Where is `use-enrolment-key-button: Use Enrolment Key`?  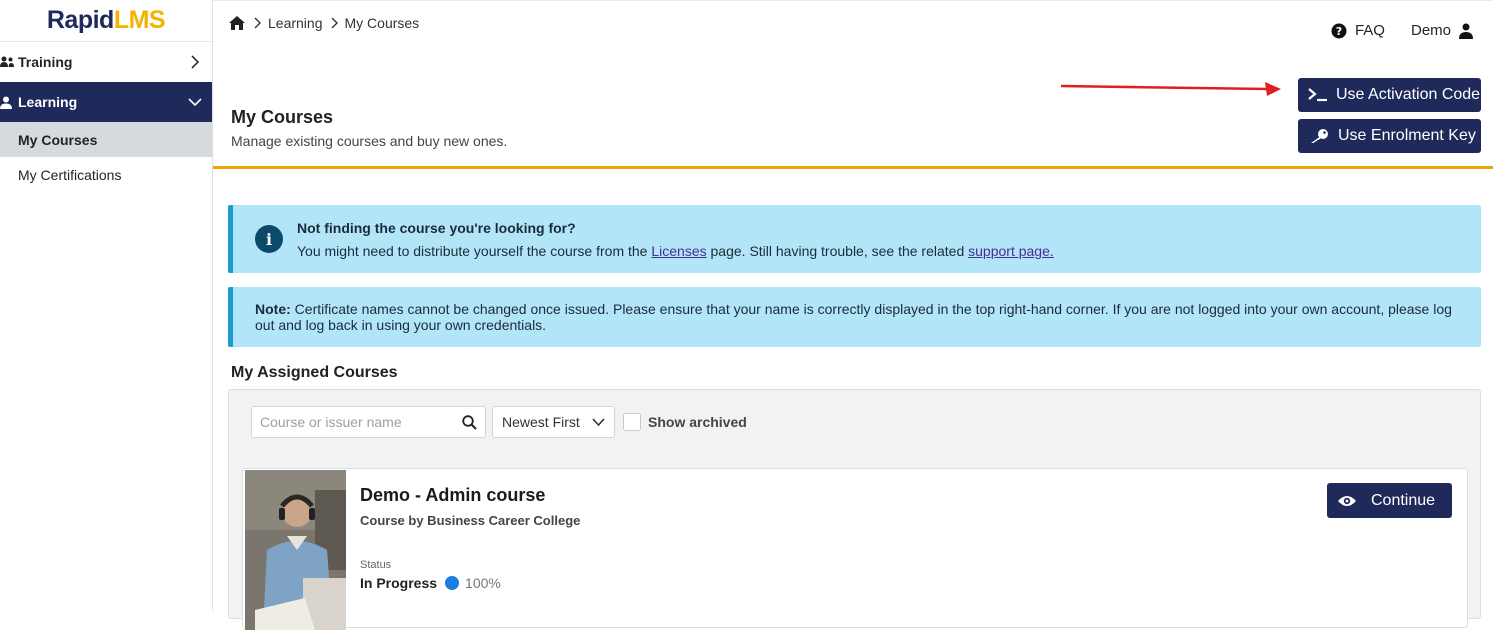
use-enrolment-key-button: Use Enrolment Key is located at coordinates (1389, 136).